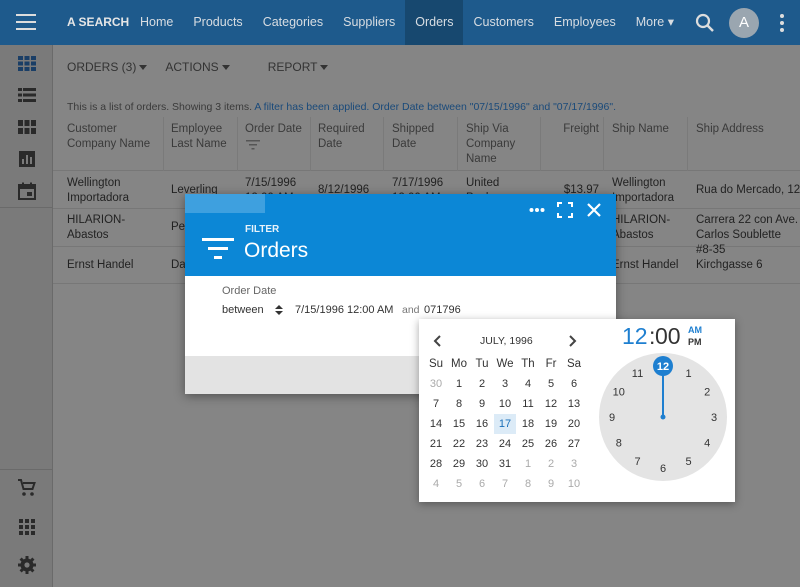 The height and width of the screenshot is (587, 800). I want to click on calendar-day: 20, so click(574, 424).